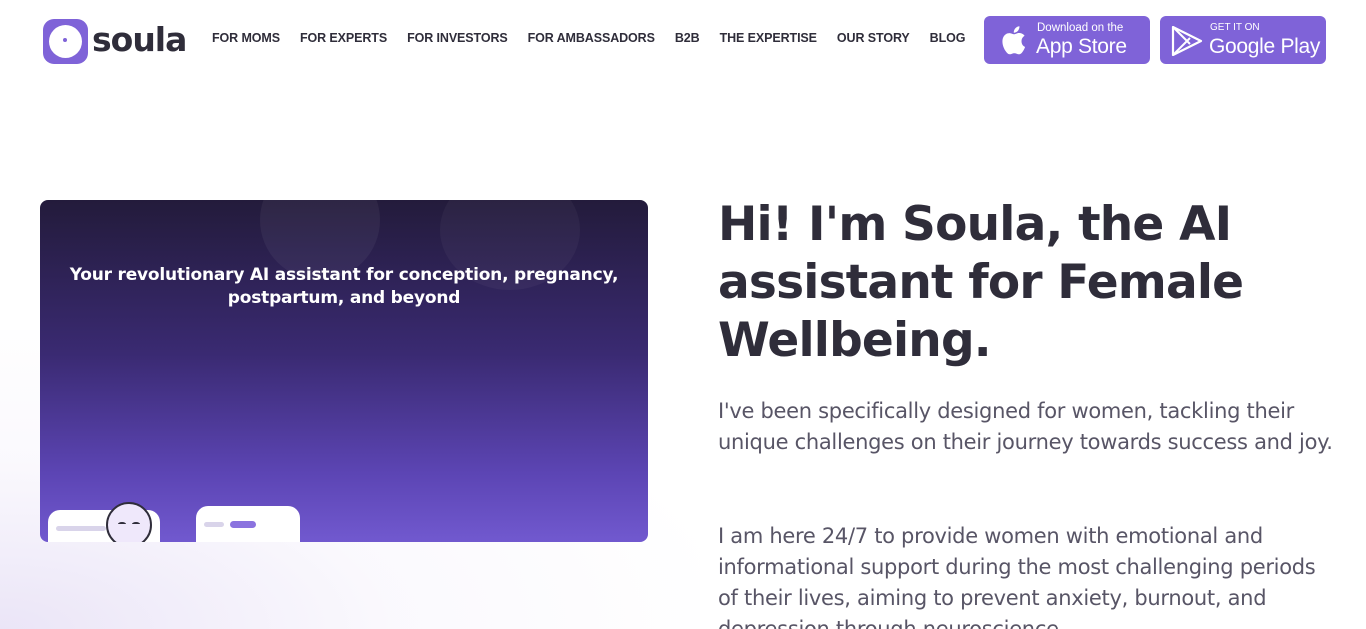 The height and width of the screenshot is (629, 1366). What do you see at coordinates (457, 38) in the screenshot?
I see `nav-for-investors: FOR INVESTORS` at bounding box center [457, 38].